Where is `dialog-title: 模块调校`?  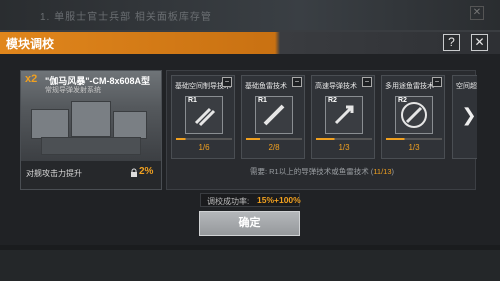
dialog-title: 模块调校 is located at coordinates (30, 44).